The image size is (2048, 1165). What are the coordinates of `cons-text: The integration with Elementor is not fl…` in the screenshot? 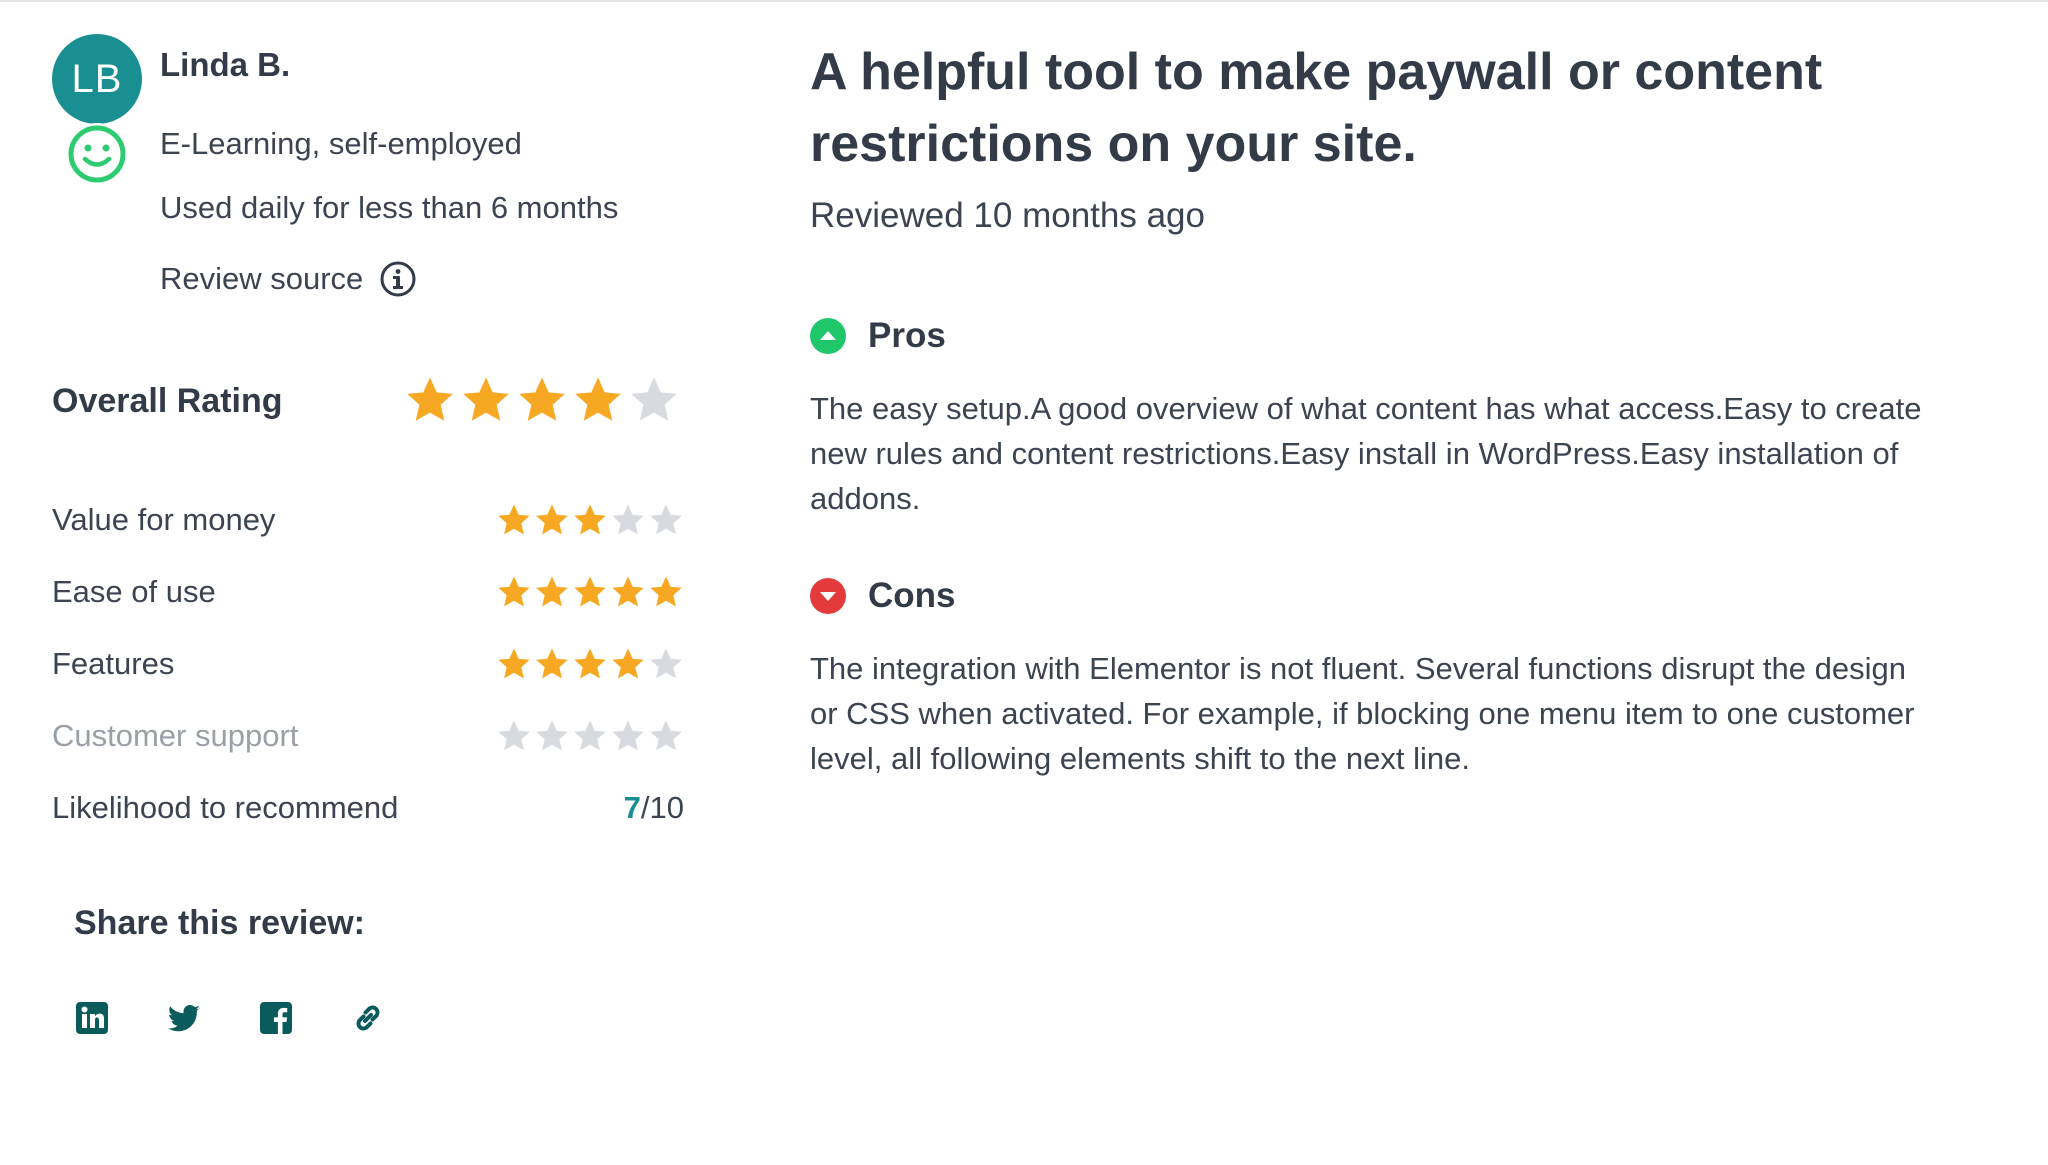 It's located at (1362, 713).